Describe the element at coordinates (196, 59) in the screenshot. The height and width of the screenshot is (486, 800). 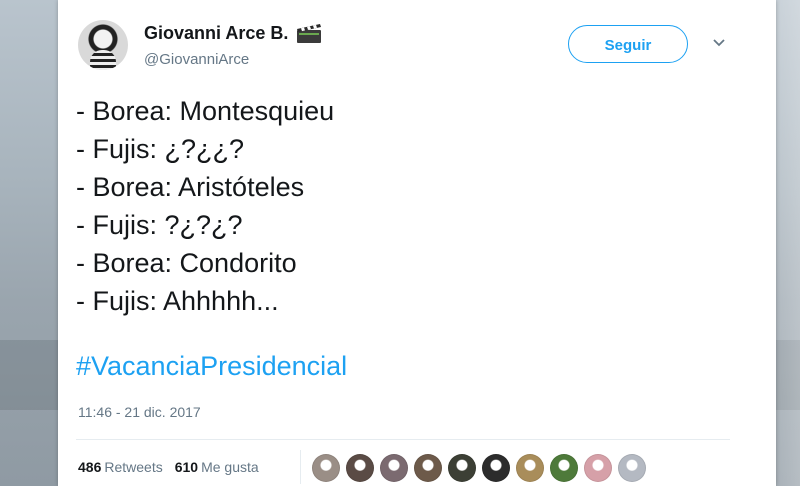
I see `author-handle: @GiovanniArce` at that location.